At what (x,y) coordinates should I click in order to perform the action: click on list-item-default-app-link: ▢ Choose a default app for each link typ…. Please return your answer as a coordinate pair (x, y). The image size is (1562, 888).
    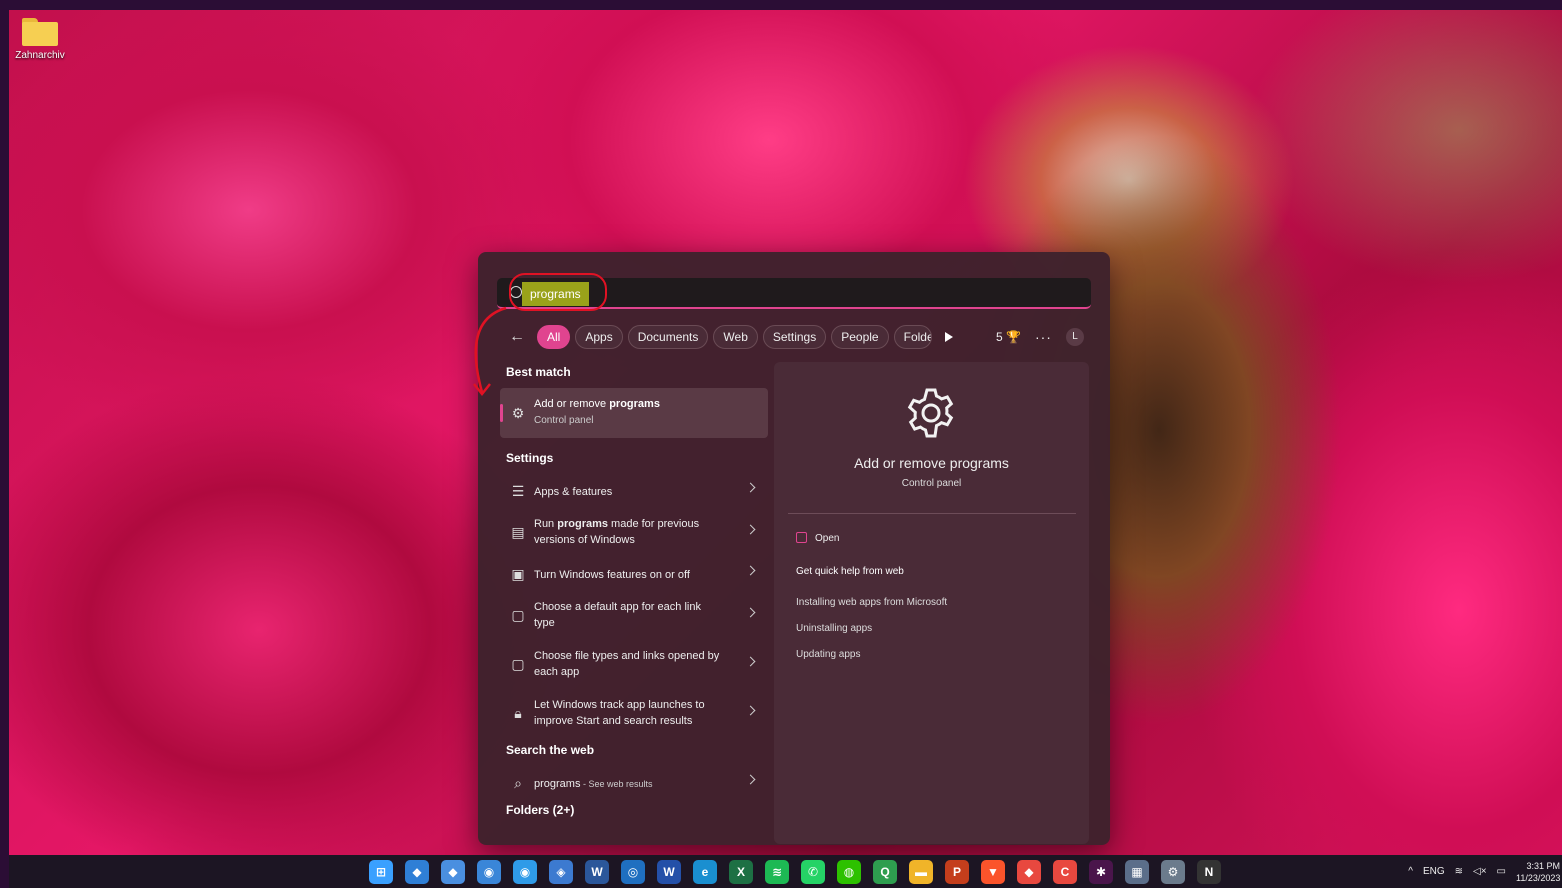
    Looking at the image, I should click on (634, 615).